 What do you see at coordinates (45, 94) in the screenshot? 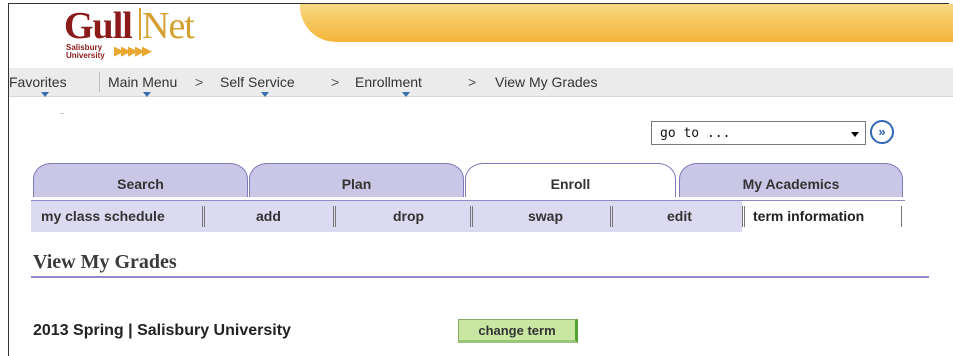
I see `favorites-dropdown-icon` at bounding box center [45, 94].